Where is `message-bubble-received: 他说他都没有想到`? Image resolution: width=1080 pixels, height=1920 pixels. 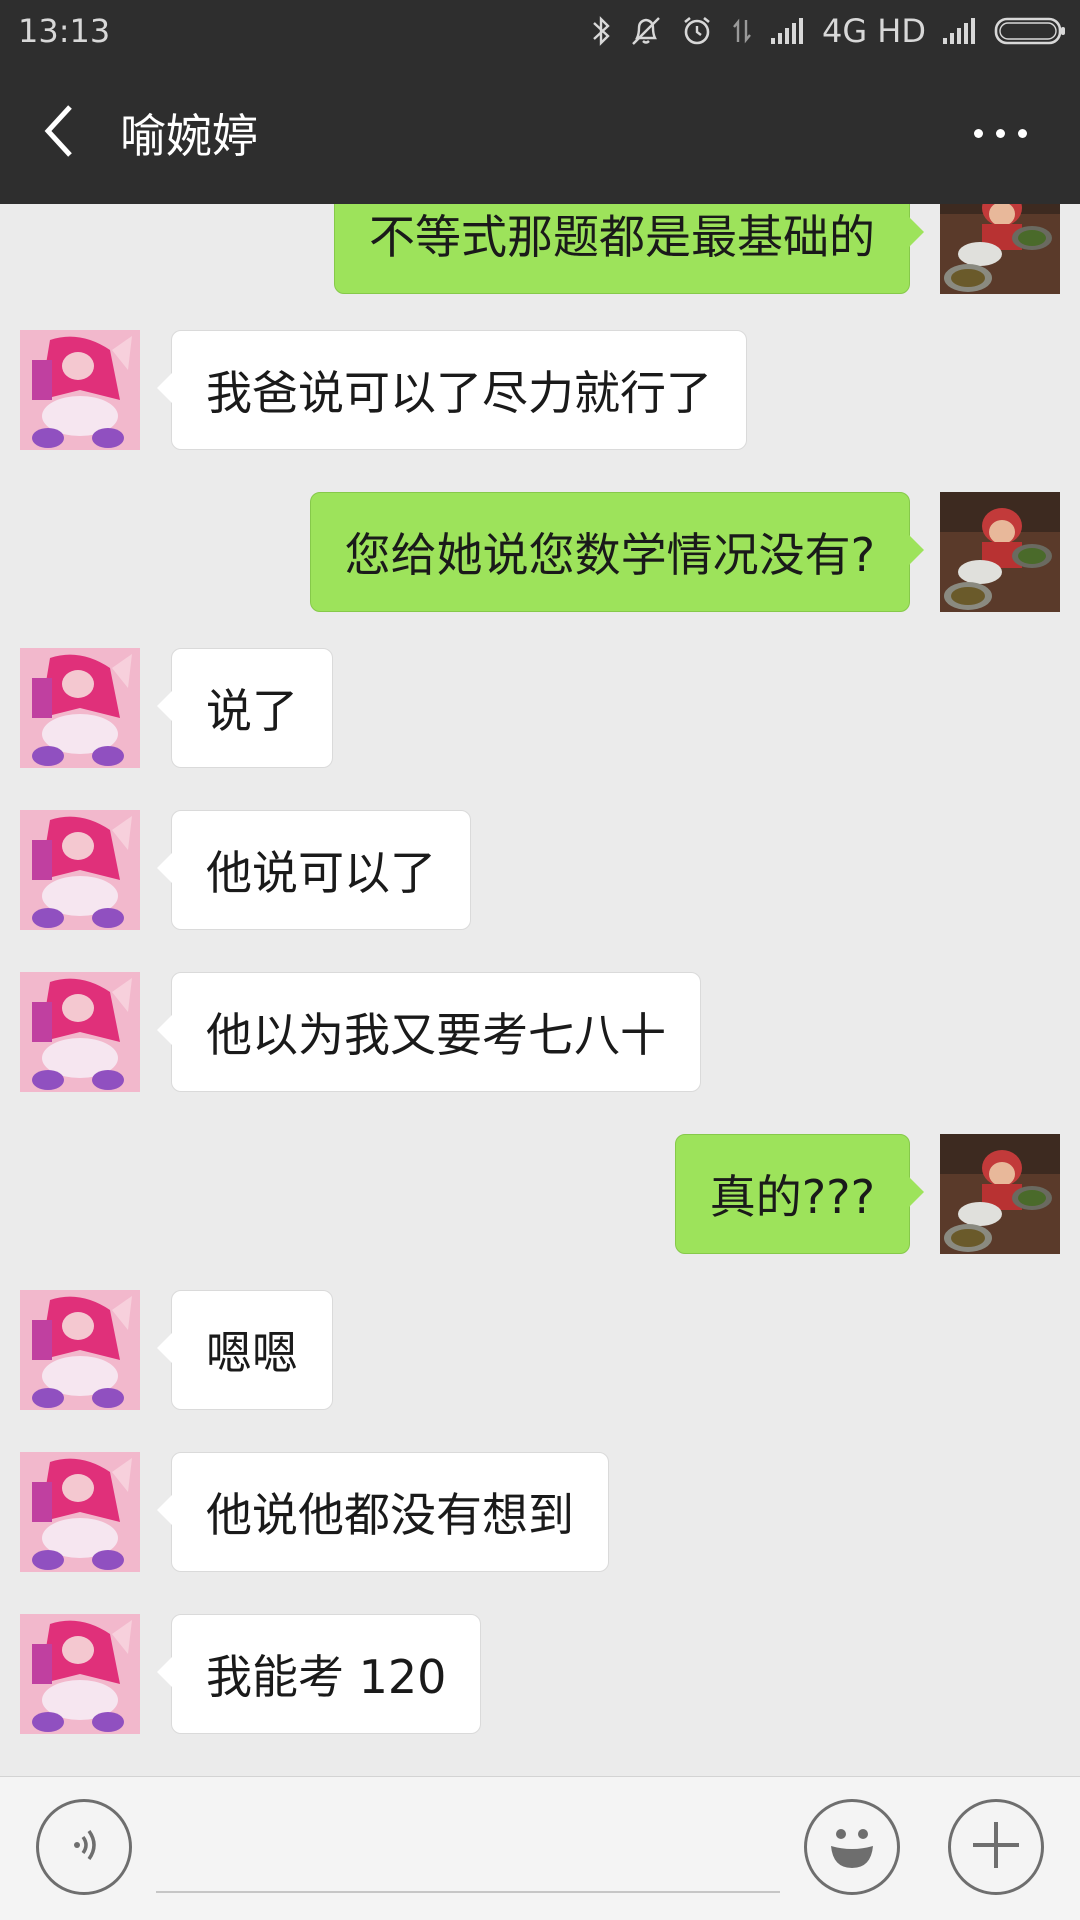
message-bubble-received: 他说他都没有想到 is located at coordinates (383, 1512).